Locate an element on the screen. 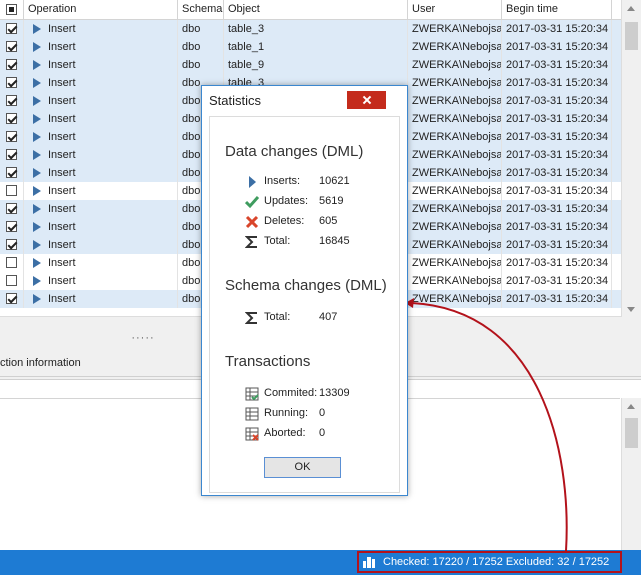 The width and height of the screenshot is (641, 575). stat-value-inserts: 10621 is located at coordinates (334, 181).